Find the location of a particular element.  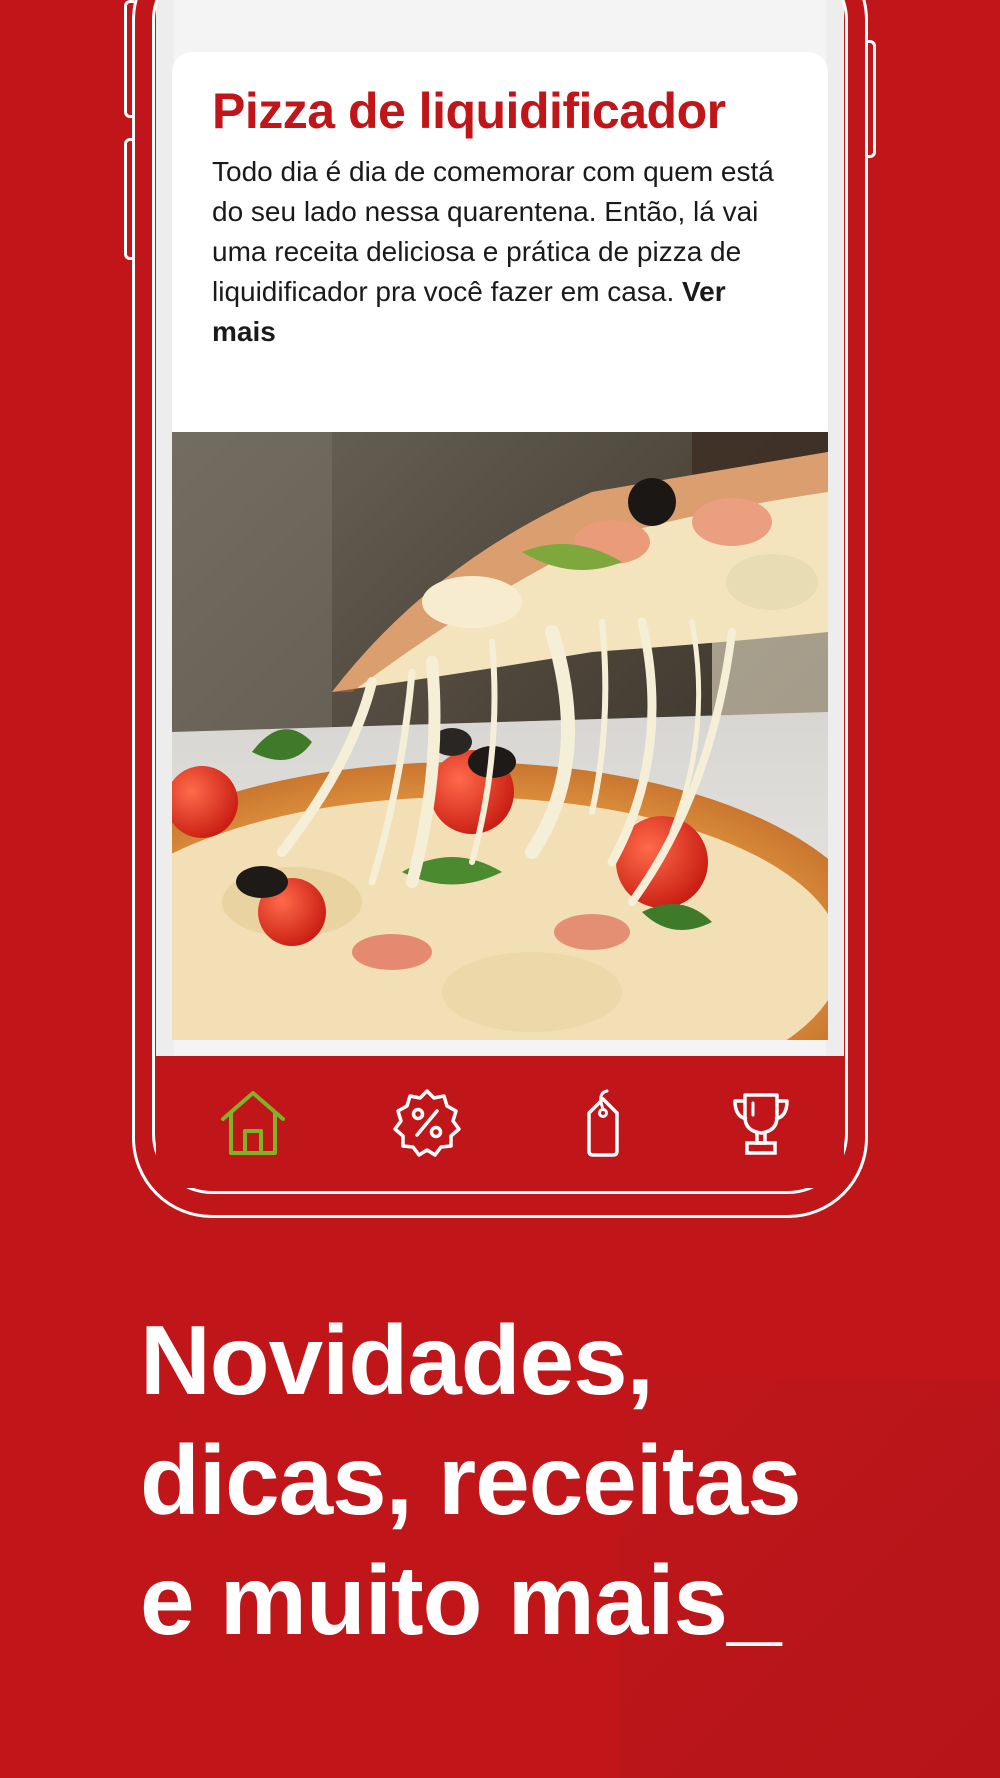

home-icon is located at coordinates (253, 1123).